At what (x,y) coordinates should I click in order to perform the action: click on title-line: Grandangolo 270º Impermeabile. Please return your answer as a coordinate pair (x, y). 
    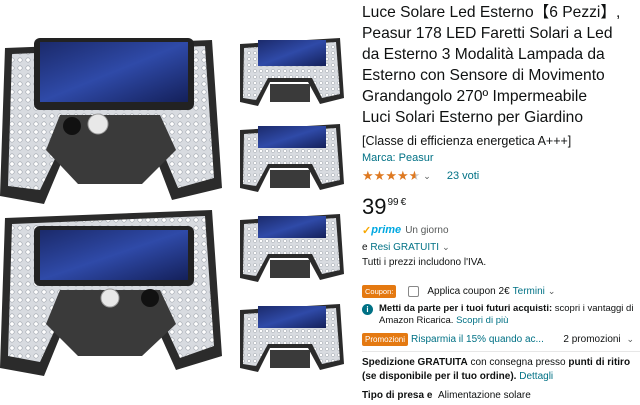
    Looking at the image, I should click on (475, 96).